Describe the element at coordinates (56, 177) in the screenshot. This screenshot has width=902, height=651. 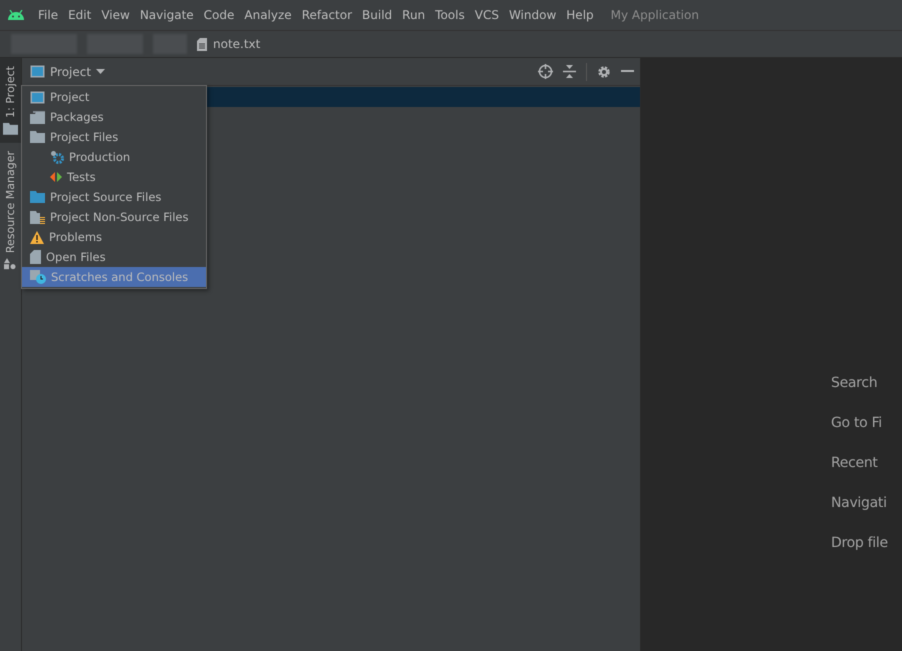
I see `tests-icon` at that location.